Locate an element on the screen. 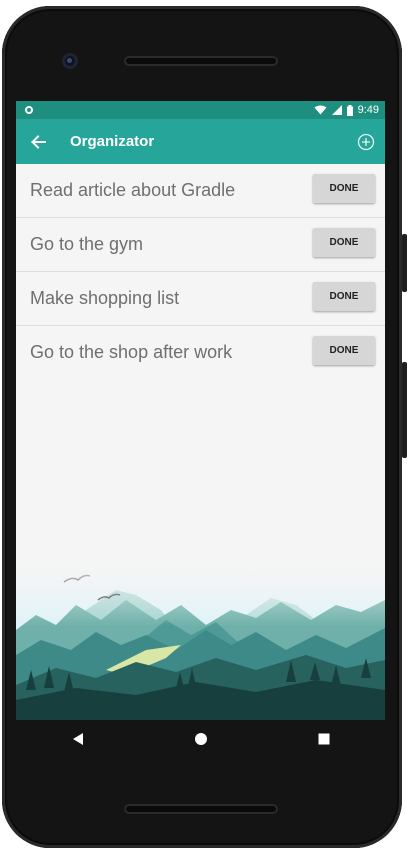  task-row: Make shopping list DONE is located at coordinates (200, 299).